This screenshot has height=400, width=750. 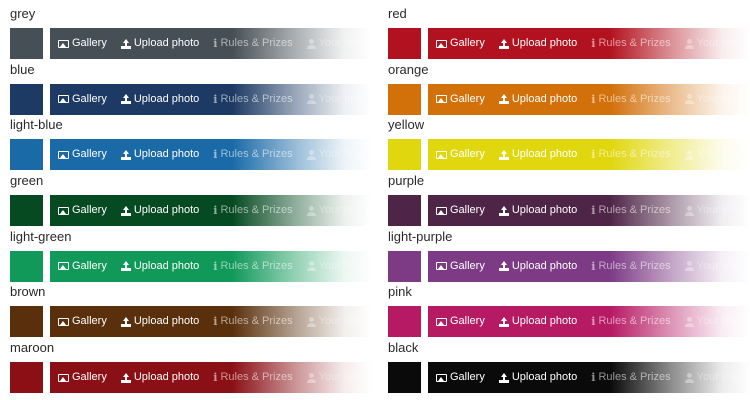 What do you see at coordinates (28, 292) in the screenshot?
I see `theme-name-label: brown` at bounding box center [28, 292].